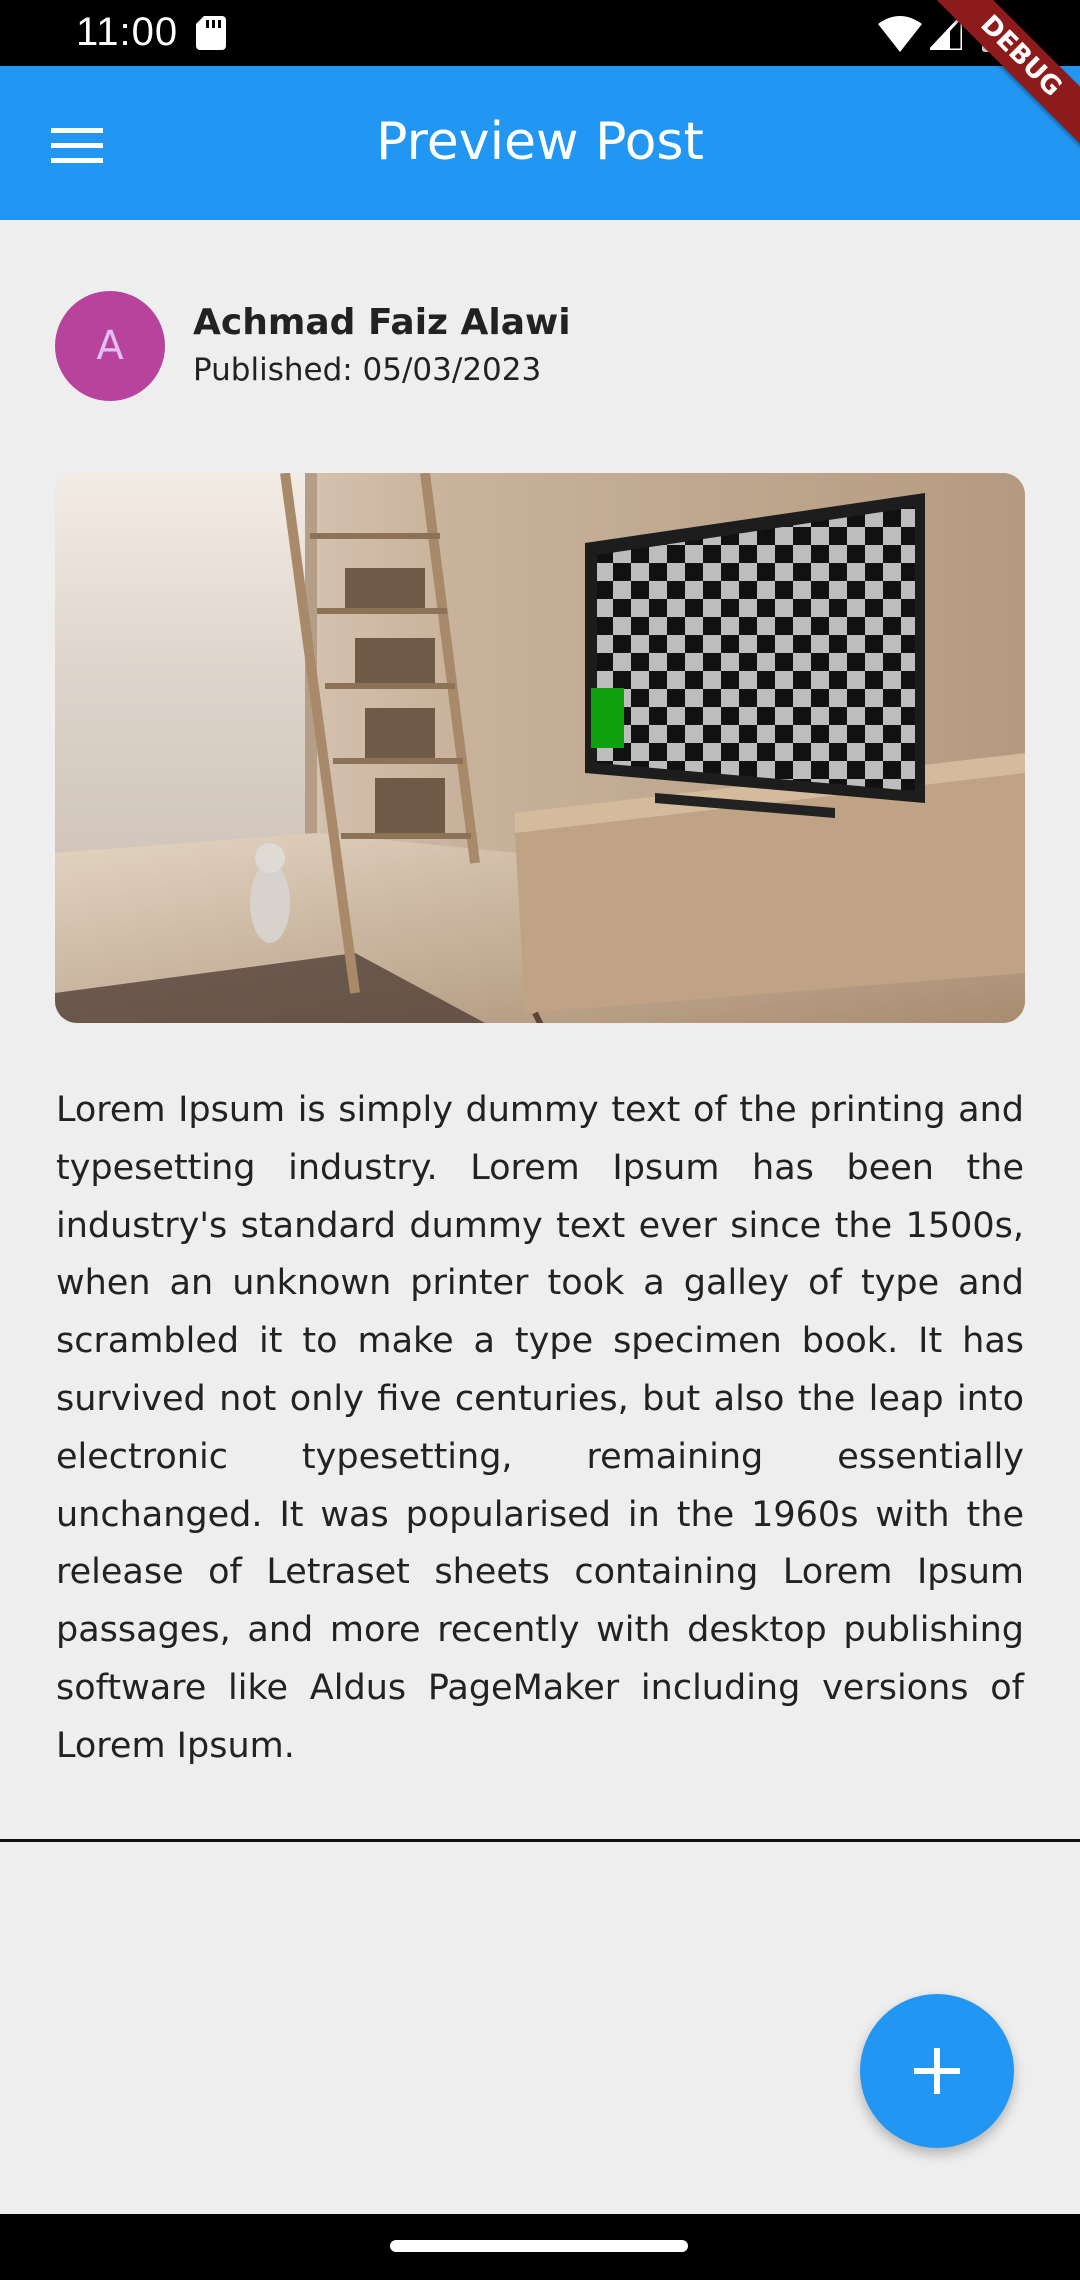 Image resolution: width=1080 pixels, height=2280 pixels. Describe the element at coordinates (127, 32) in the screenshot. I see `status-time: 11:00` at that location.